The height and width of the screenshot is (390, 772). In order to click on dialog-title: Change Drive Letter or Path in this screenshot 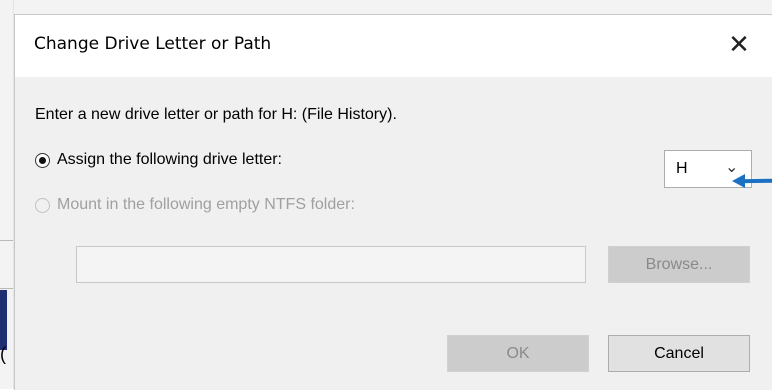, I will do `click(153, 44)`.